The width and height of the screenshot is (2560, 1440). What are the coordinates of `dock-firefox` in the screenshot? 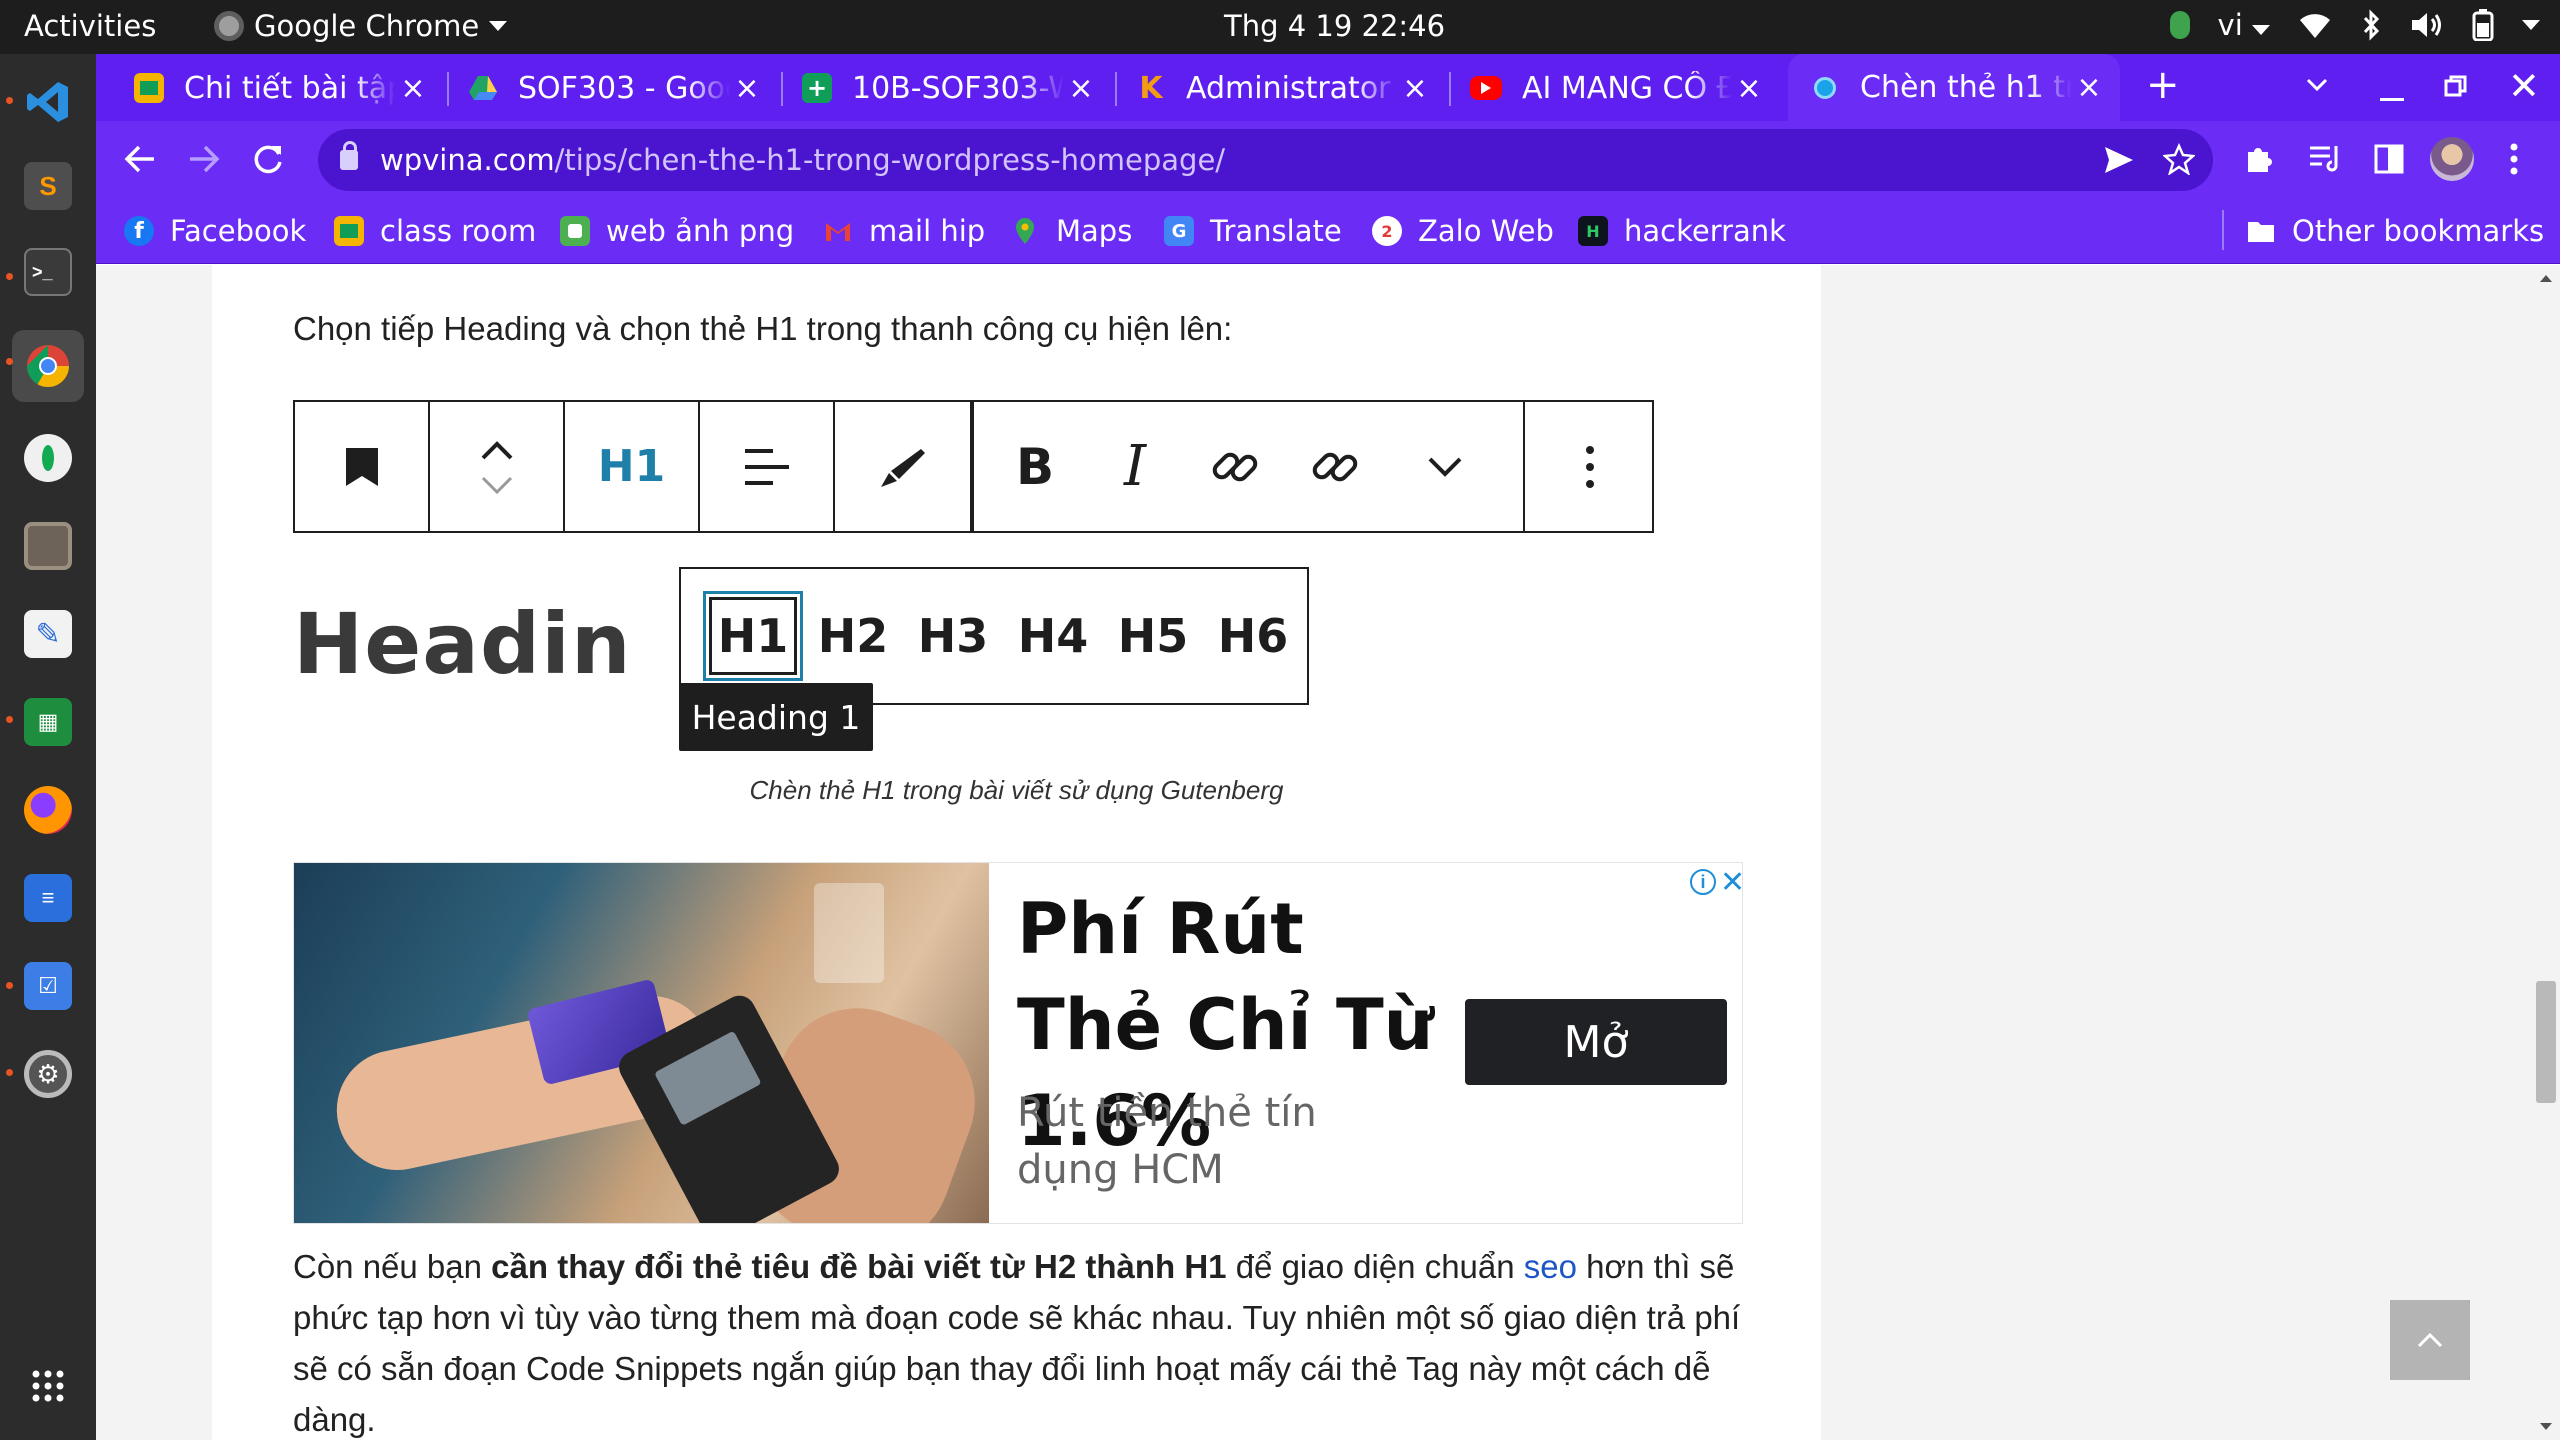 It's located at (48, 810).